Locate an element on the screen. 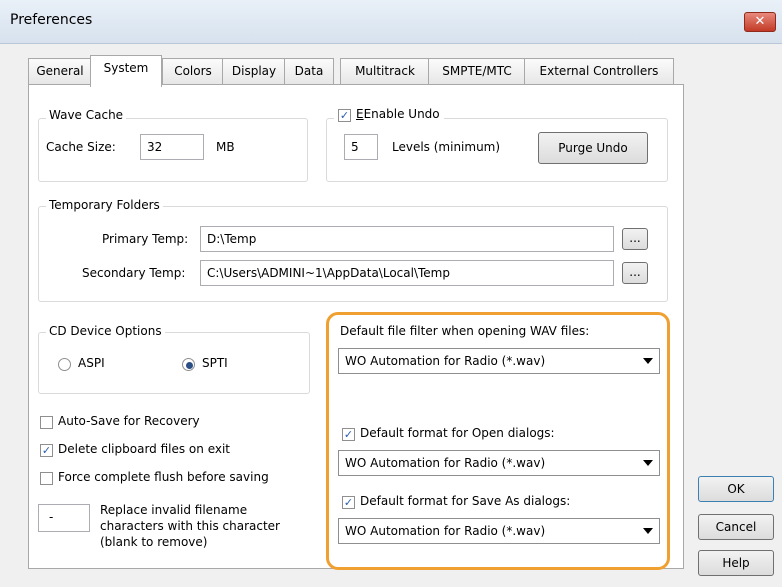 The height and width of the screenshot is (587, 782). tab-general: General is located at coordinates (60, 71).